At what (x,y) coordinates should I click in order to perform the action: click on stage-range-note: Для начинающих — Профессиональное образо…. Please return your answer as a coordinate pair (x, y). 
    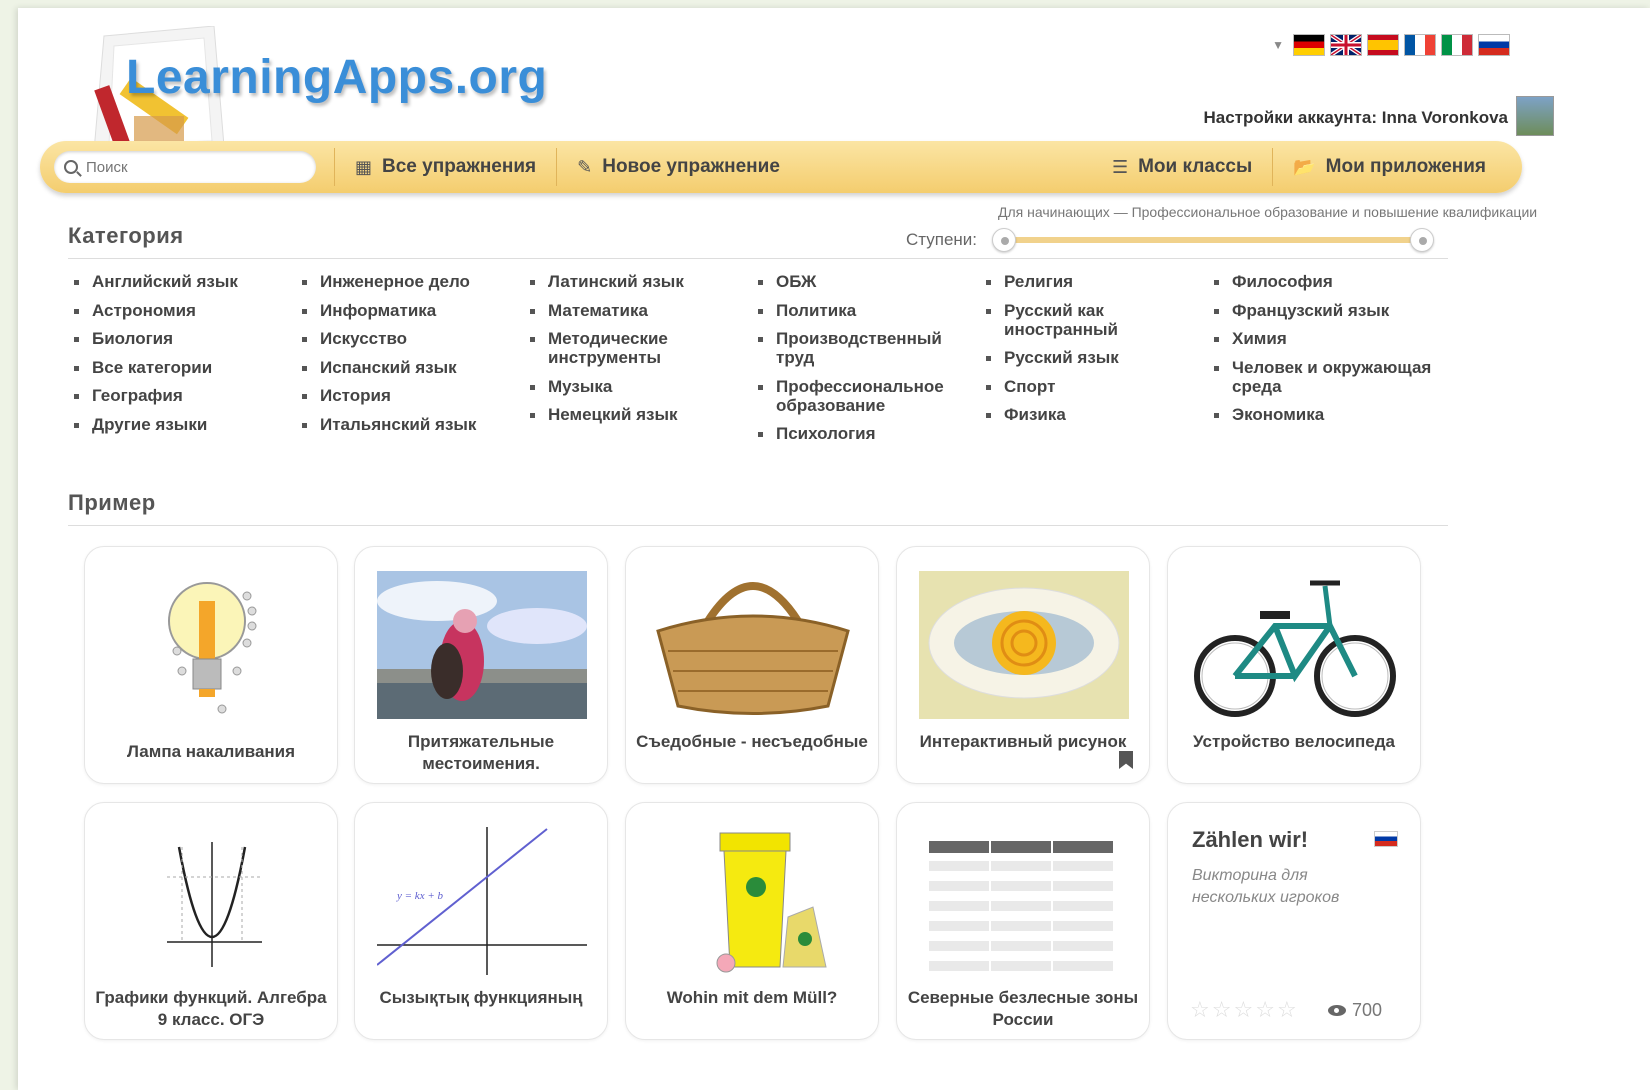
    Looking at the image, I should click on (1268, 212).